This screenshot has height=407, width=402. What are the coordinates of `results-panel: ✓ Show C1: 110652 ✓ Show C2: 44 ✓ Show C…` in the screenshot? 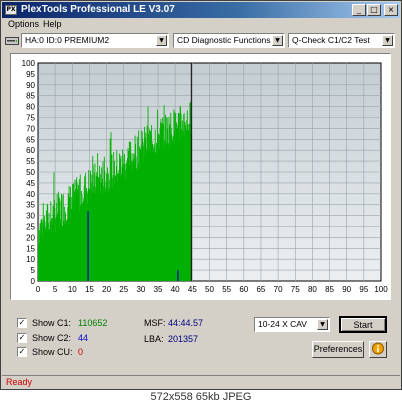 It's located at (200, 336).